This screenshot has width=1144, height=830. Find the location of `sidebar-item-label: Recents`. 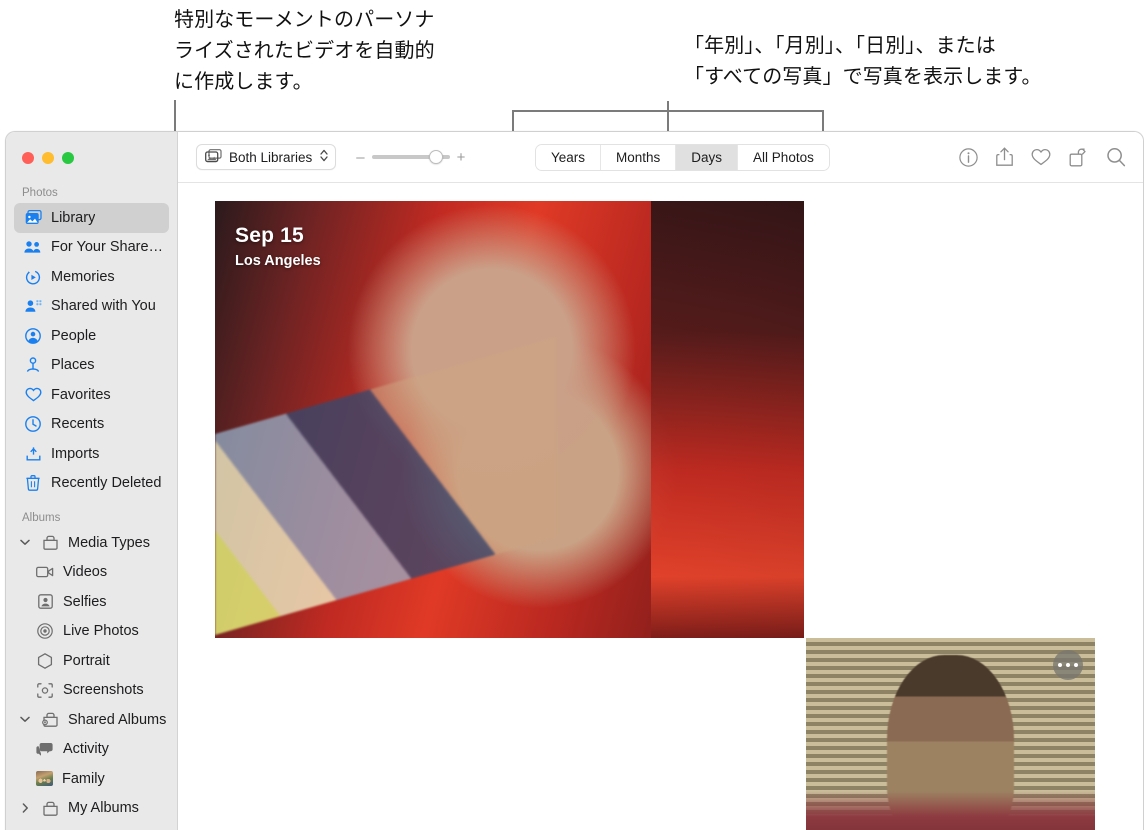

sidebar-item-label: Recents is located at coordinates (78, 424).